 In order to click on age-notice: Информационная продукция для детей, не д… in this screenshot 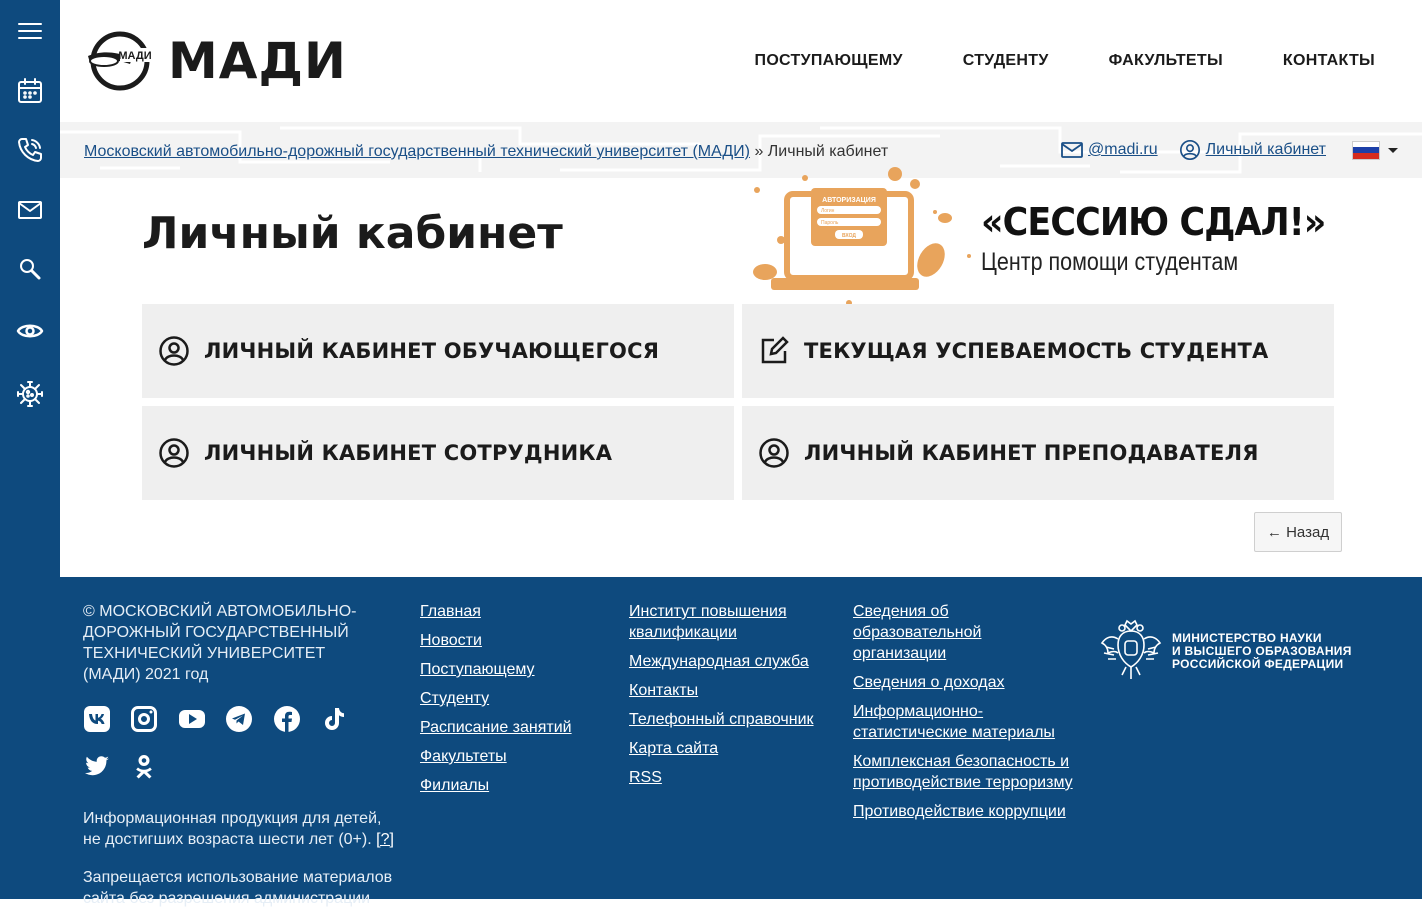, I will do `click(243, 829)`.